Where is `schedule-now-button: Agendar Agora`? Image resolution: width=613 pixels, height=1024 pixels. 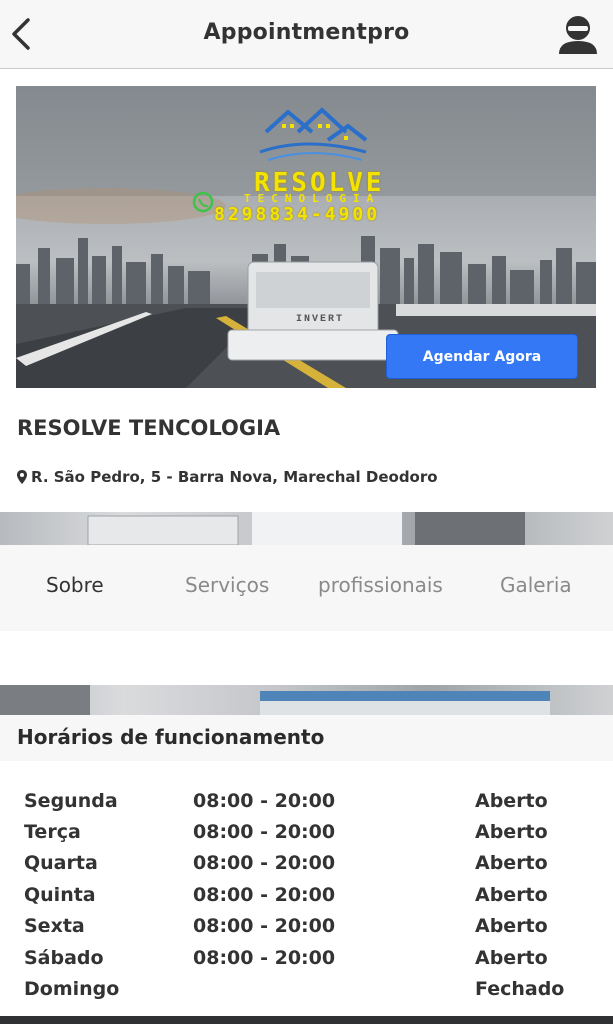 schedule-now-button: Agendar Agora is located at coordinates (482, 356).